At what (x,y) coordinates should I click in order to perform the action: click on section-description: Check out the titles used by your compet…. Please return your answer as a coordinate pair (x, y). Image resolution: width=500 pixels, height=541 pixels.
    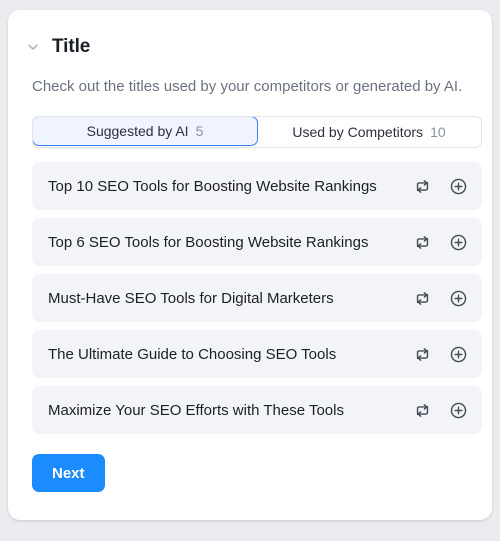
    Looking at the image, I should click on (247, 86).